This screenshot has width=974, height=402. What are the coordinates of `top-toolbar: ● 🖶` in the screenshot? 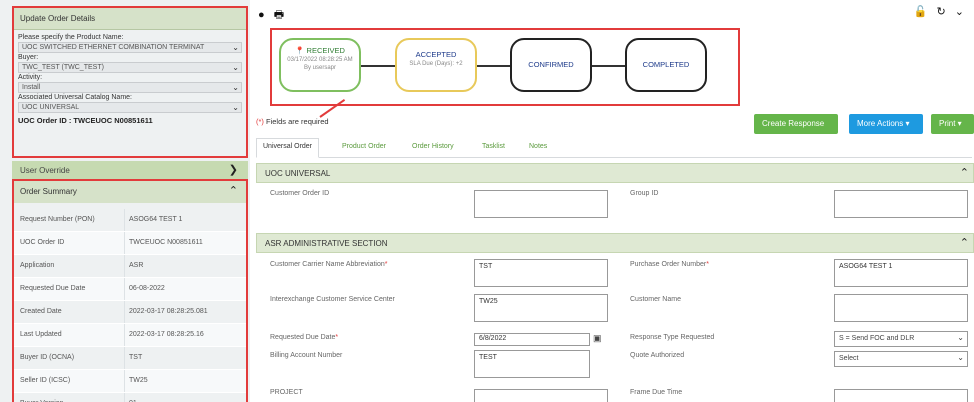 It's located at (274, 15).